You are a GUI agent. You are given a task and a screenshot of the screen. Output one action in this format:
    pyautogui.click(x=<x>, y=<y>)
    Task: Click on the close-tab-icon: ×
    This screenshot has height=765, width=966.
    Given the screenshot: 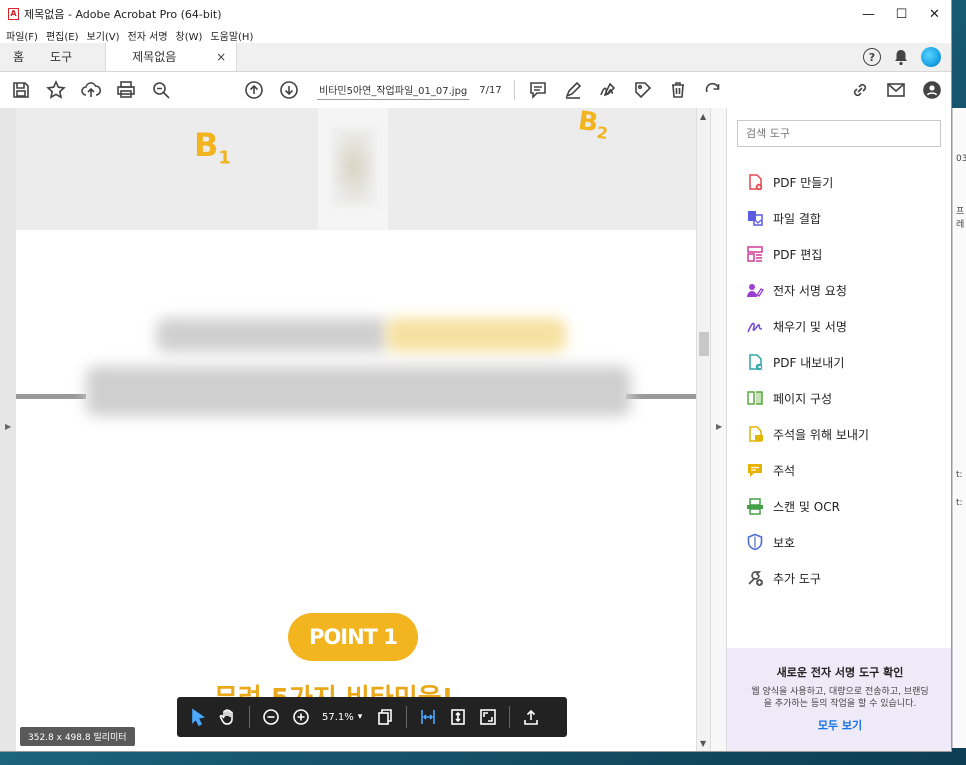 What is the action you would take?
    pyautogui.click(x=221, y=57)
    